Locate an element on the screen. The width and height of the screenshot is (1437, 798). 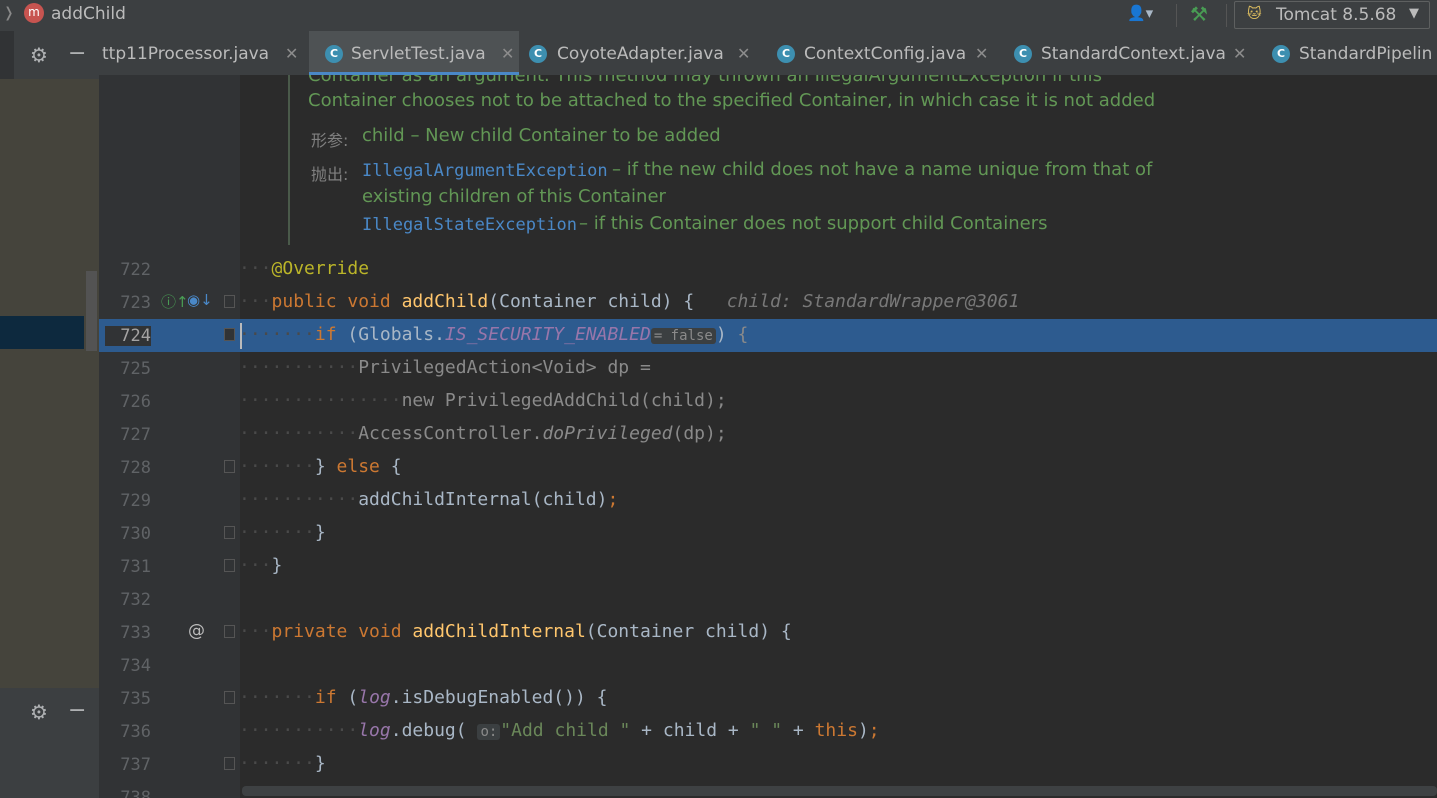
project-scrollbar is located at coordinates (91, 311).